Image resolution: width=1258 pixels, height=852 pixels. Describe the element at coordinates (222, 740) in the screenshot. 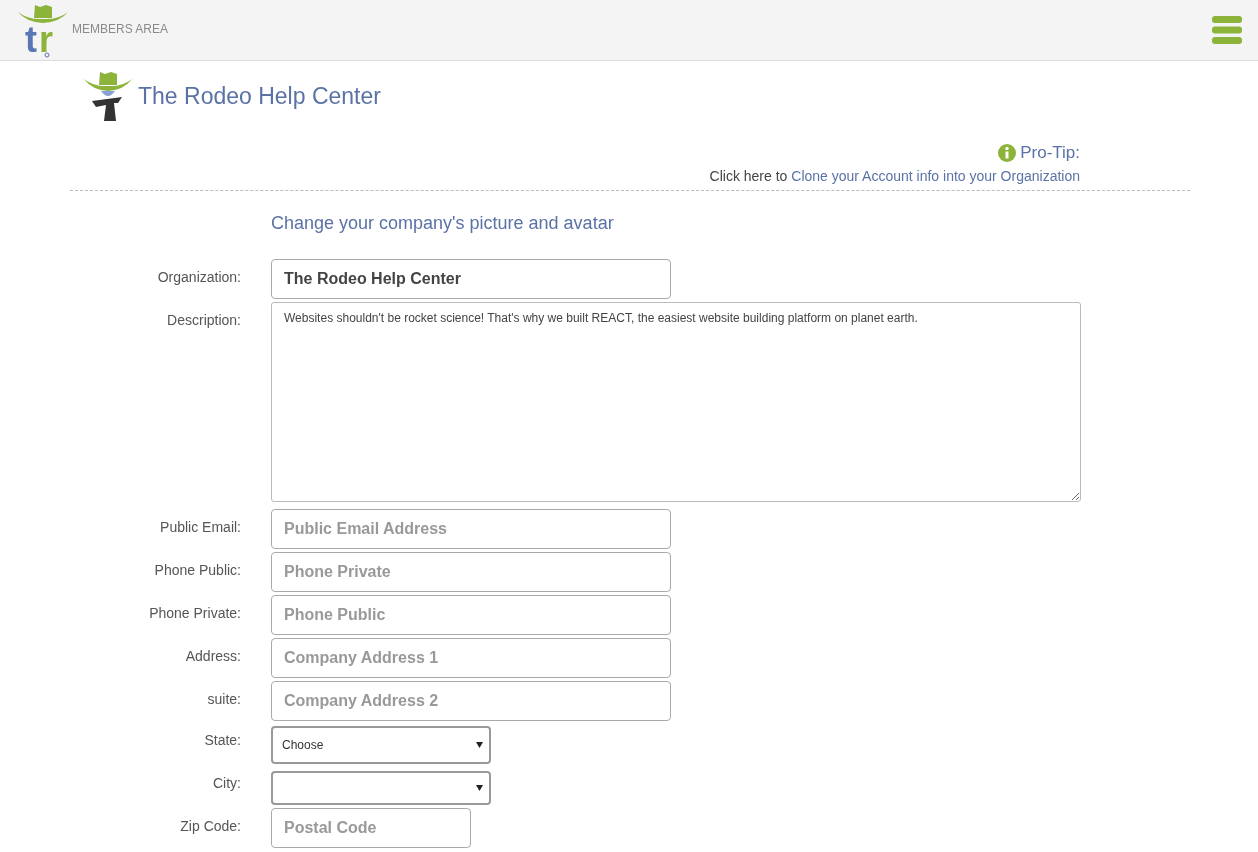

I see `field-label: State:` at that location.